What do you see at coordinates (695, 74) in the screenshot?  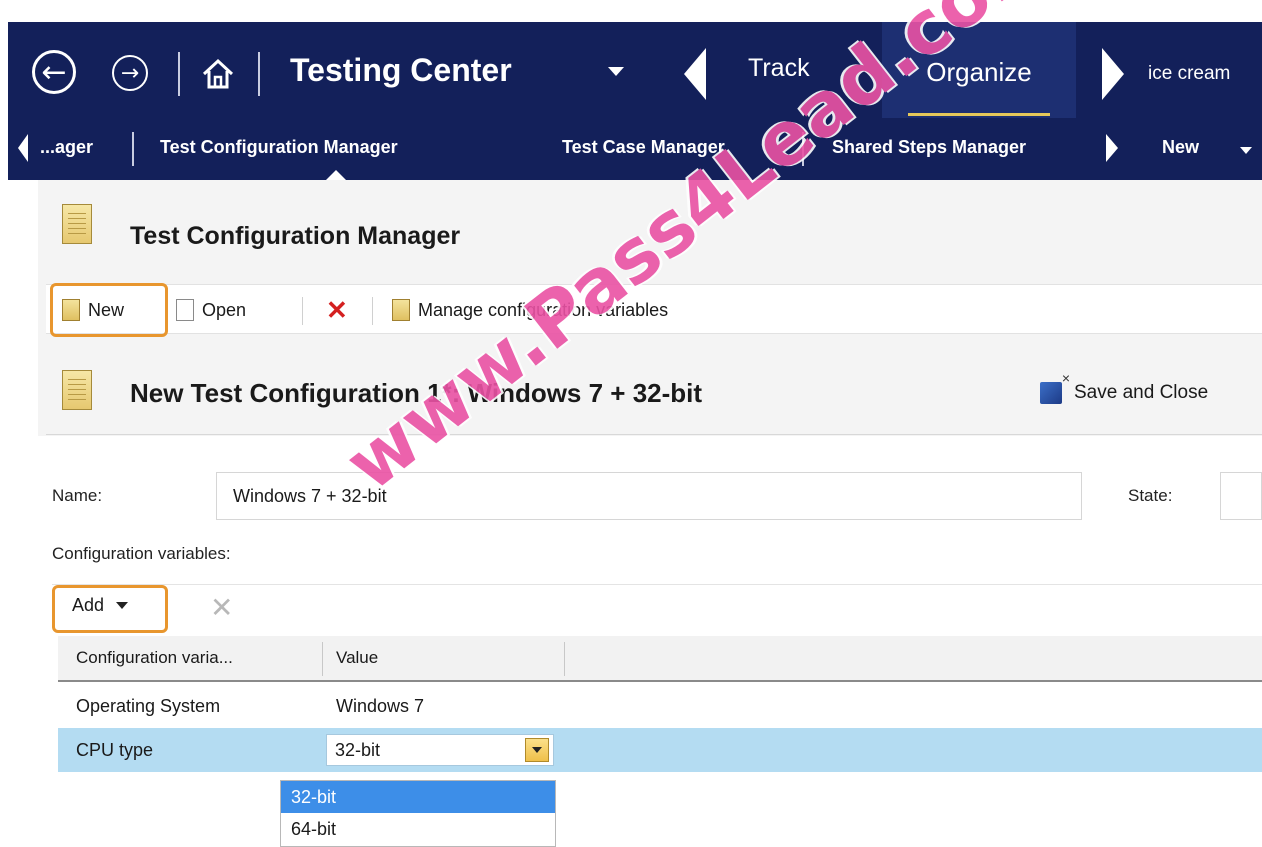 I see `nav-left-arrow-icon` at bounding box center [695, 74].